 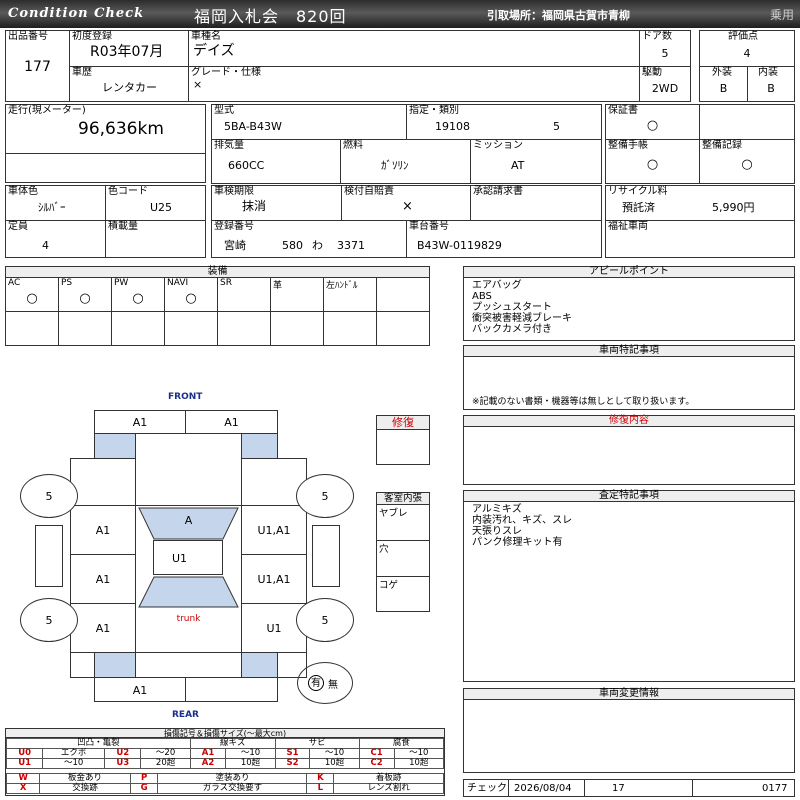 I want to click on assessment-text: アルミキズ 内装汚れ、キズ、スレ 天張りスレ パンク修理キット有, so click(x=522, y=526).